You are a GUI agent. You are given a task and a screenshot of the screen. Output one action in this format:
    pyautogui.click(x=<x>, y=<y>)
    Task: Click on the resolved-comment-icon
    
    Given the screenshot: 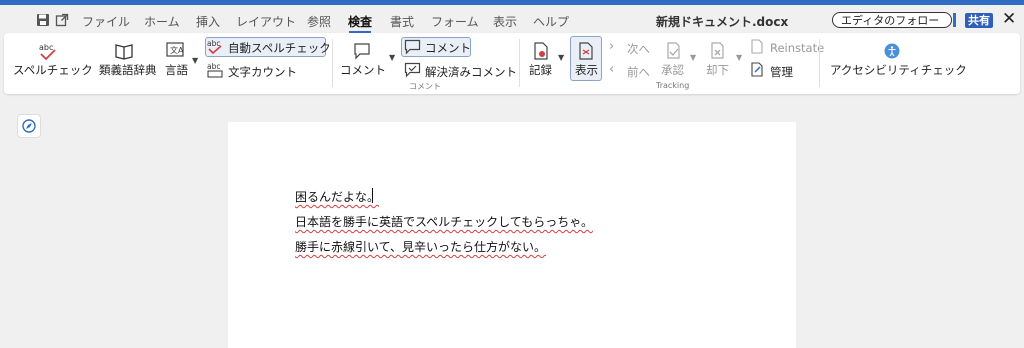 What is the action you would take?
    pyautogui.click(x=412, y=70)
    